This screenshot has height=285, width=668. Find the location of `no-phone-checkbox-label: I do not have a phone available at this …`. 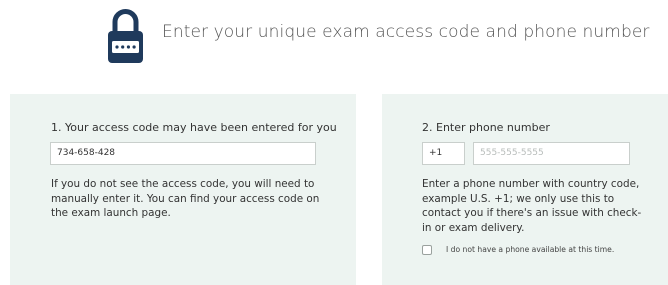

no-phone-checkbox-label: I do not have a phone available at this … is located at coordinates (530, 249).